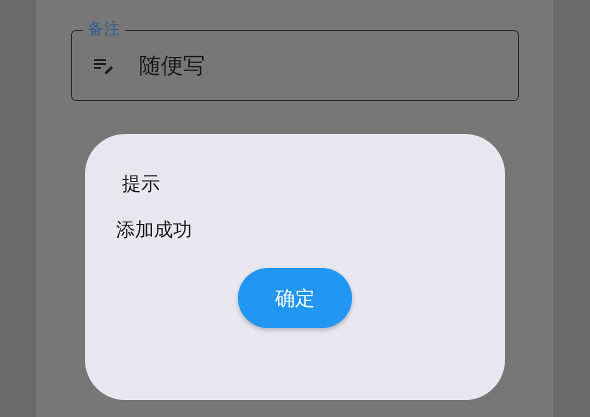 The width and height of the screenshot is (590, 417). I want to click on dialog-message: 添加成功, so click(154, 230).